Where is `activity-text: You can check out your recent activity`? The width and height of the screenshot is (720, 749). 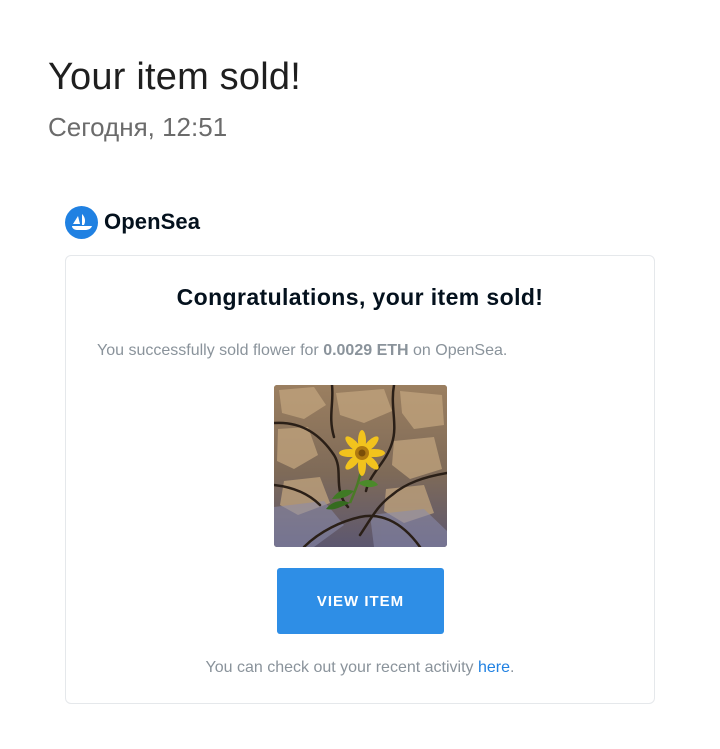 activity-text: You can check out your recent activity is located at coordinates (341, 667).